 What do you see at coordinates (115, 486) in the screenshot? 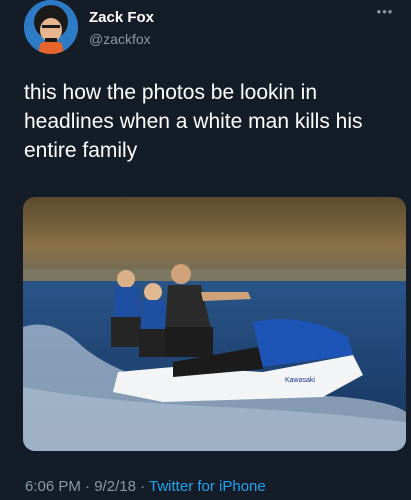
I see `tweet-date: 9/2/18` at bounding box center [115, 486].